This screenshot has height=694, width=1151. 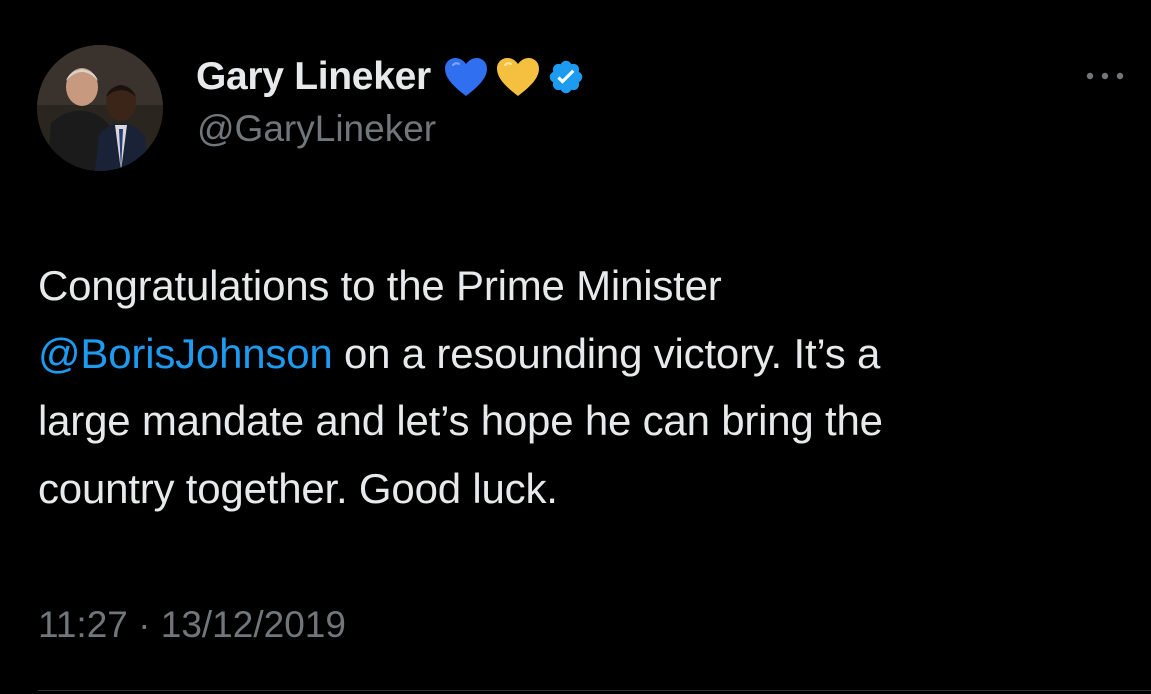 I want to click on tweet-date: 13/12/2019, so click(x=253, y=624).